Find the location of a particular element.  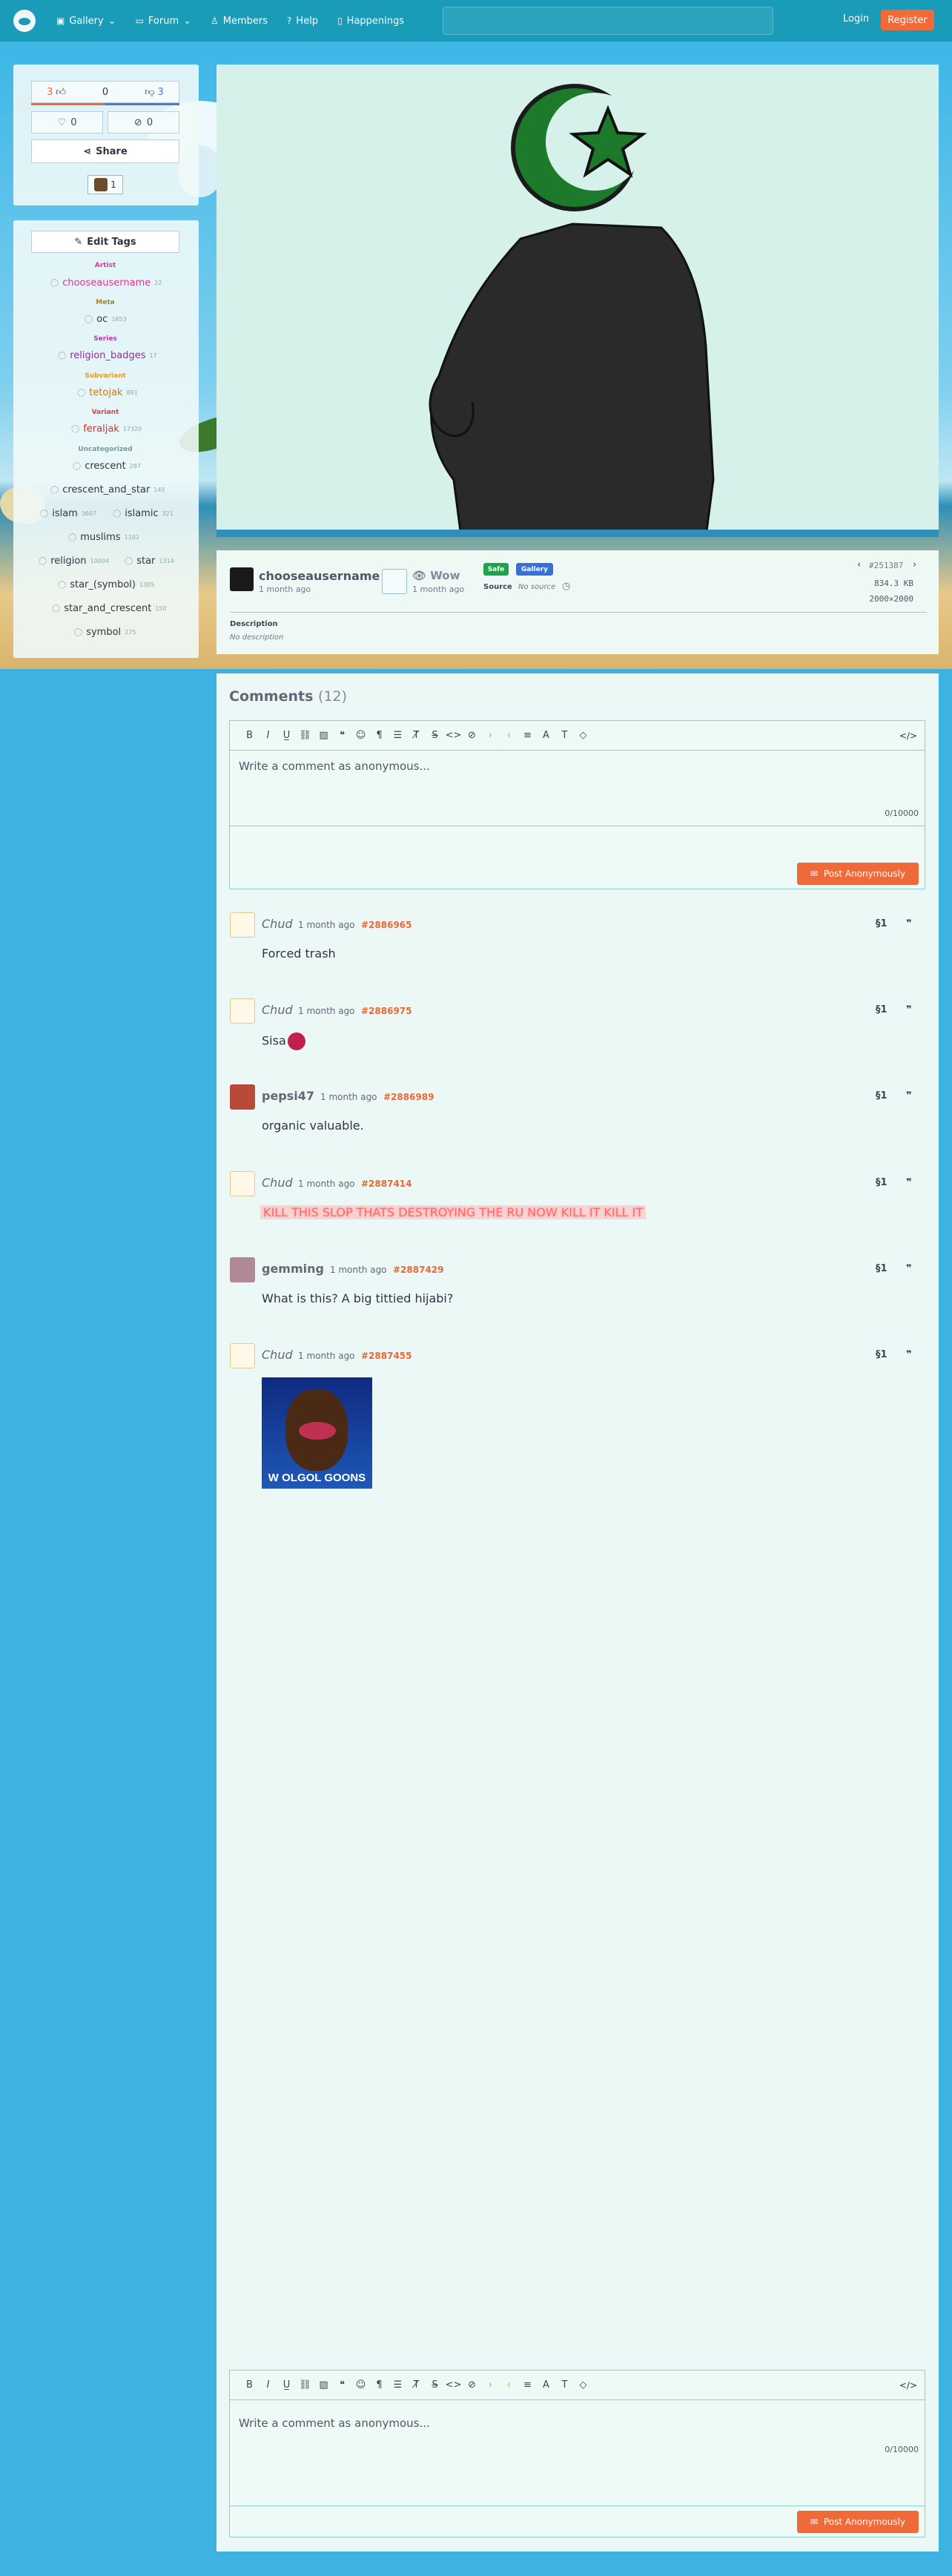

tag-item: ◯ crescent_and_star 145 is located at coordinates (107, 490).